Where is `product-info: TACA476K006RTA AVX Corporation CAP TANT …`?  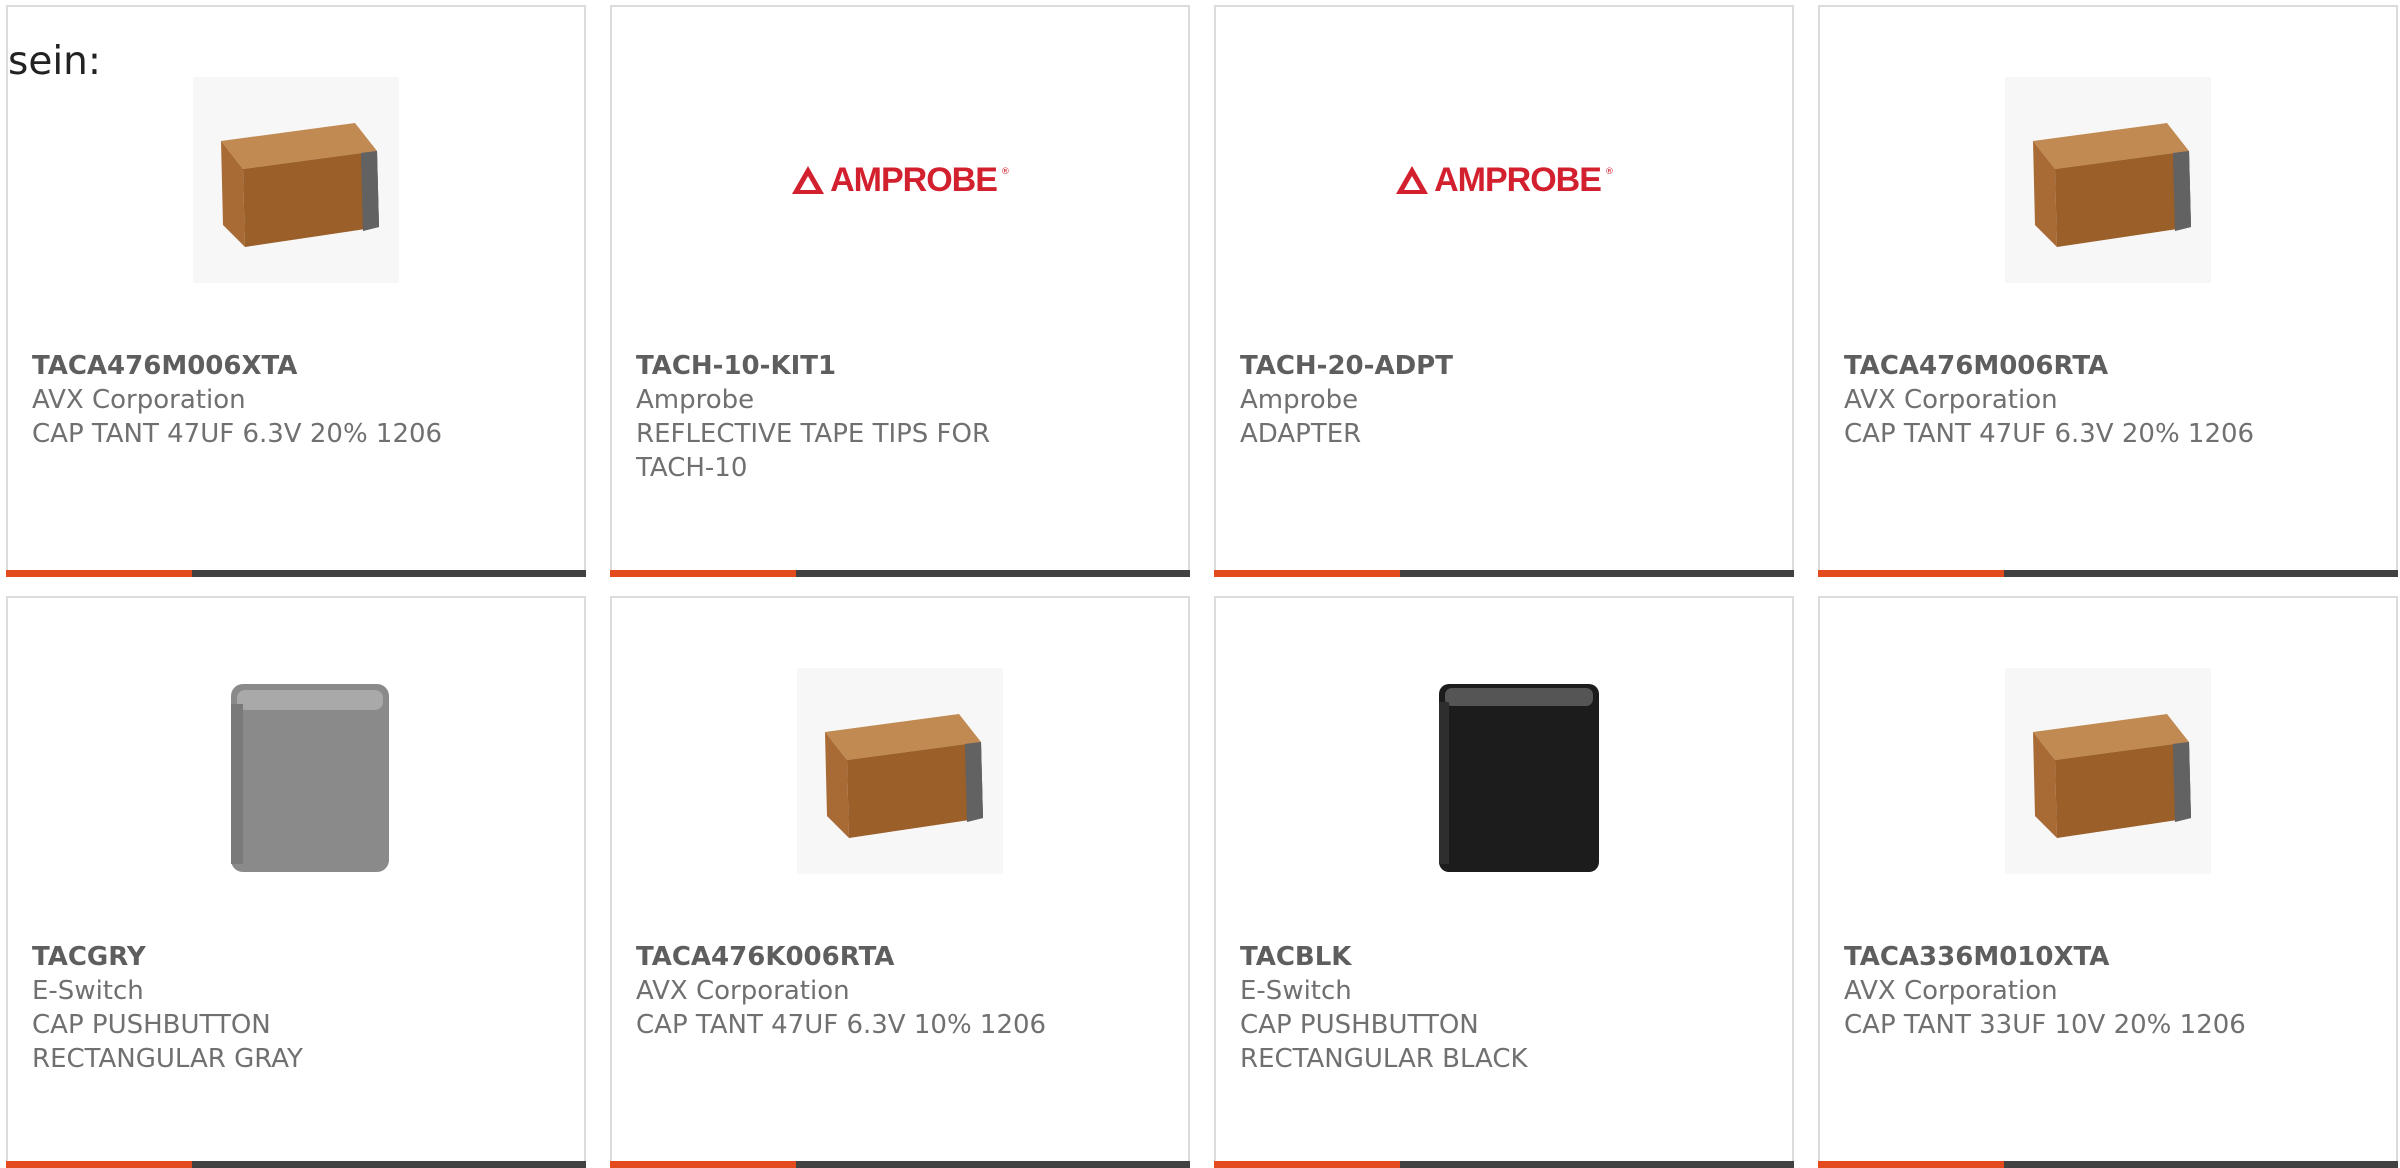 product-info: TACA476K006RTA AVX Corporation CAP TANT … is located at coordinates (851, 991).